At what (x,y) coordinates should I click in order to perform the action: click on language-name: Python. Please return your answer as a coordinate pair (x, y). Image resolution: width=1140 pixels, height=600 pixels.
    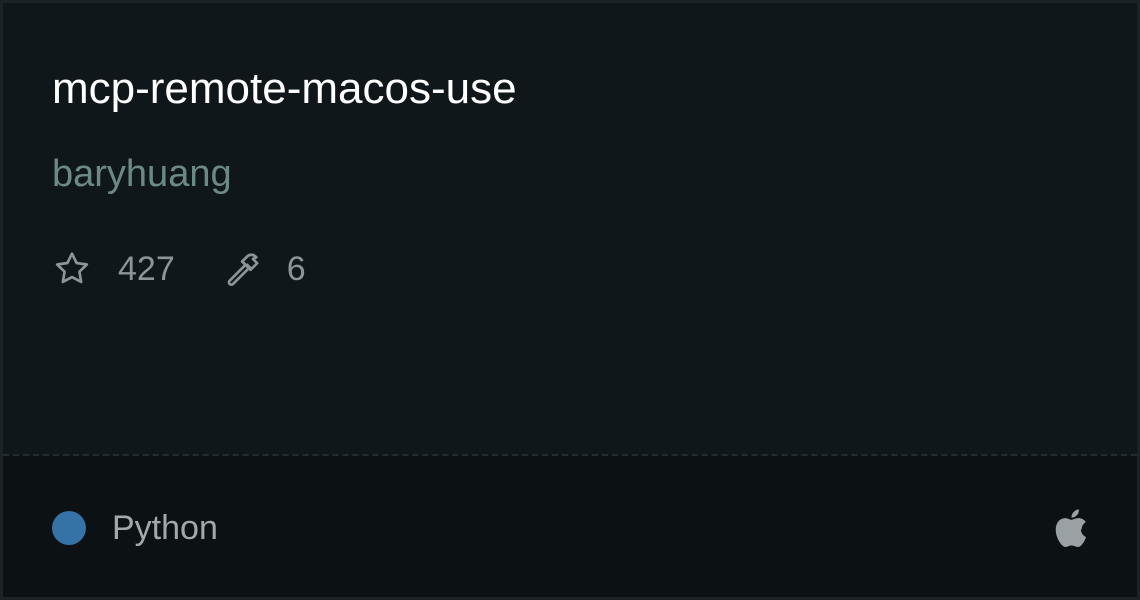
    Looking at the image, I should click on (165, 527).